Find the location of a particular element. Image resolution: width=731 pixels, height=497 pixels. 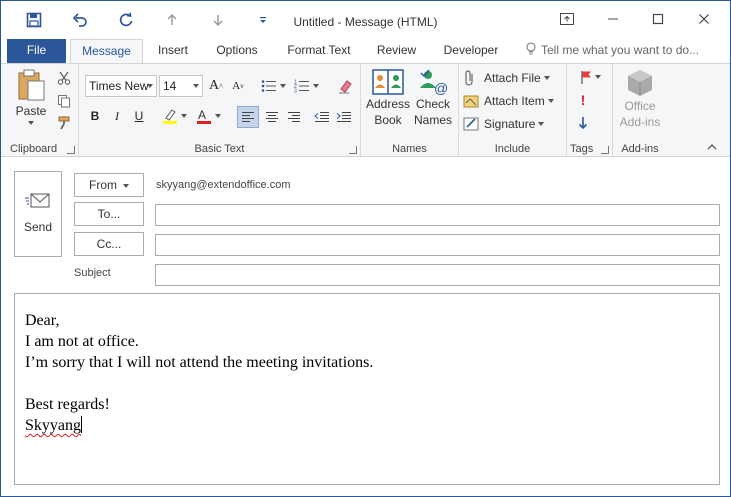

basic-text-group-label: Basic Text is located at coordinates (219, 149).